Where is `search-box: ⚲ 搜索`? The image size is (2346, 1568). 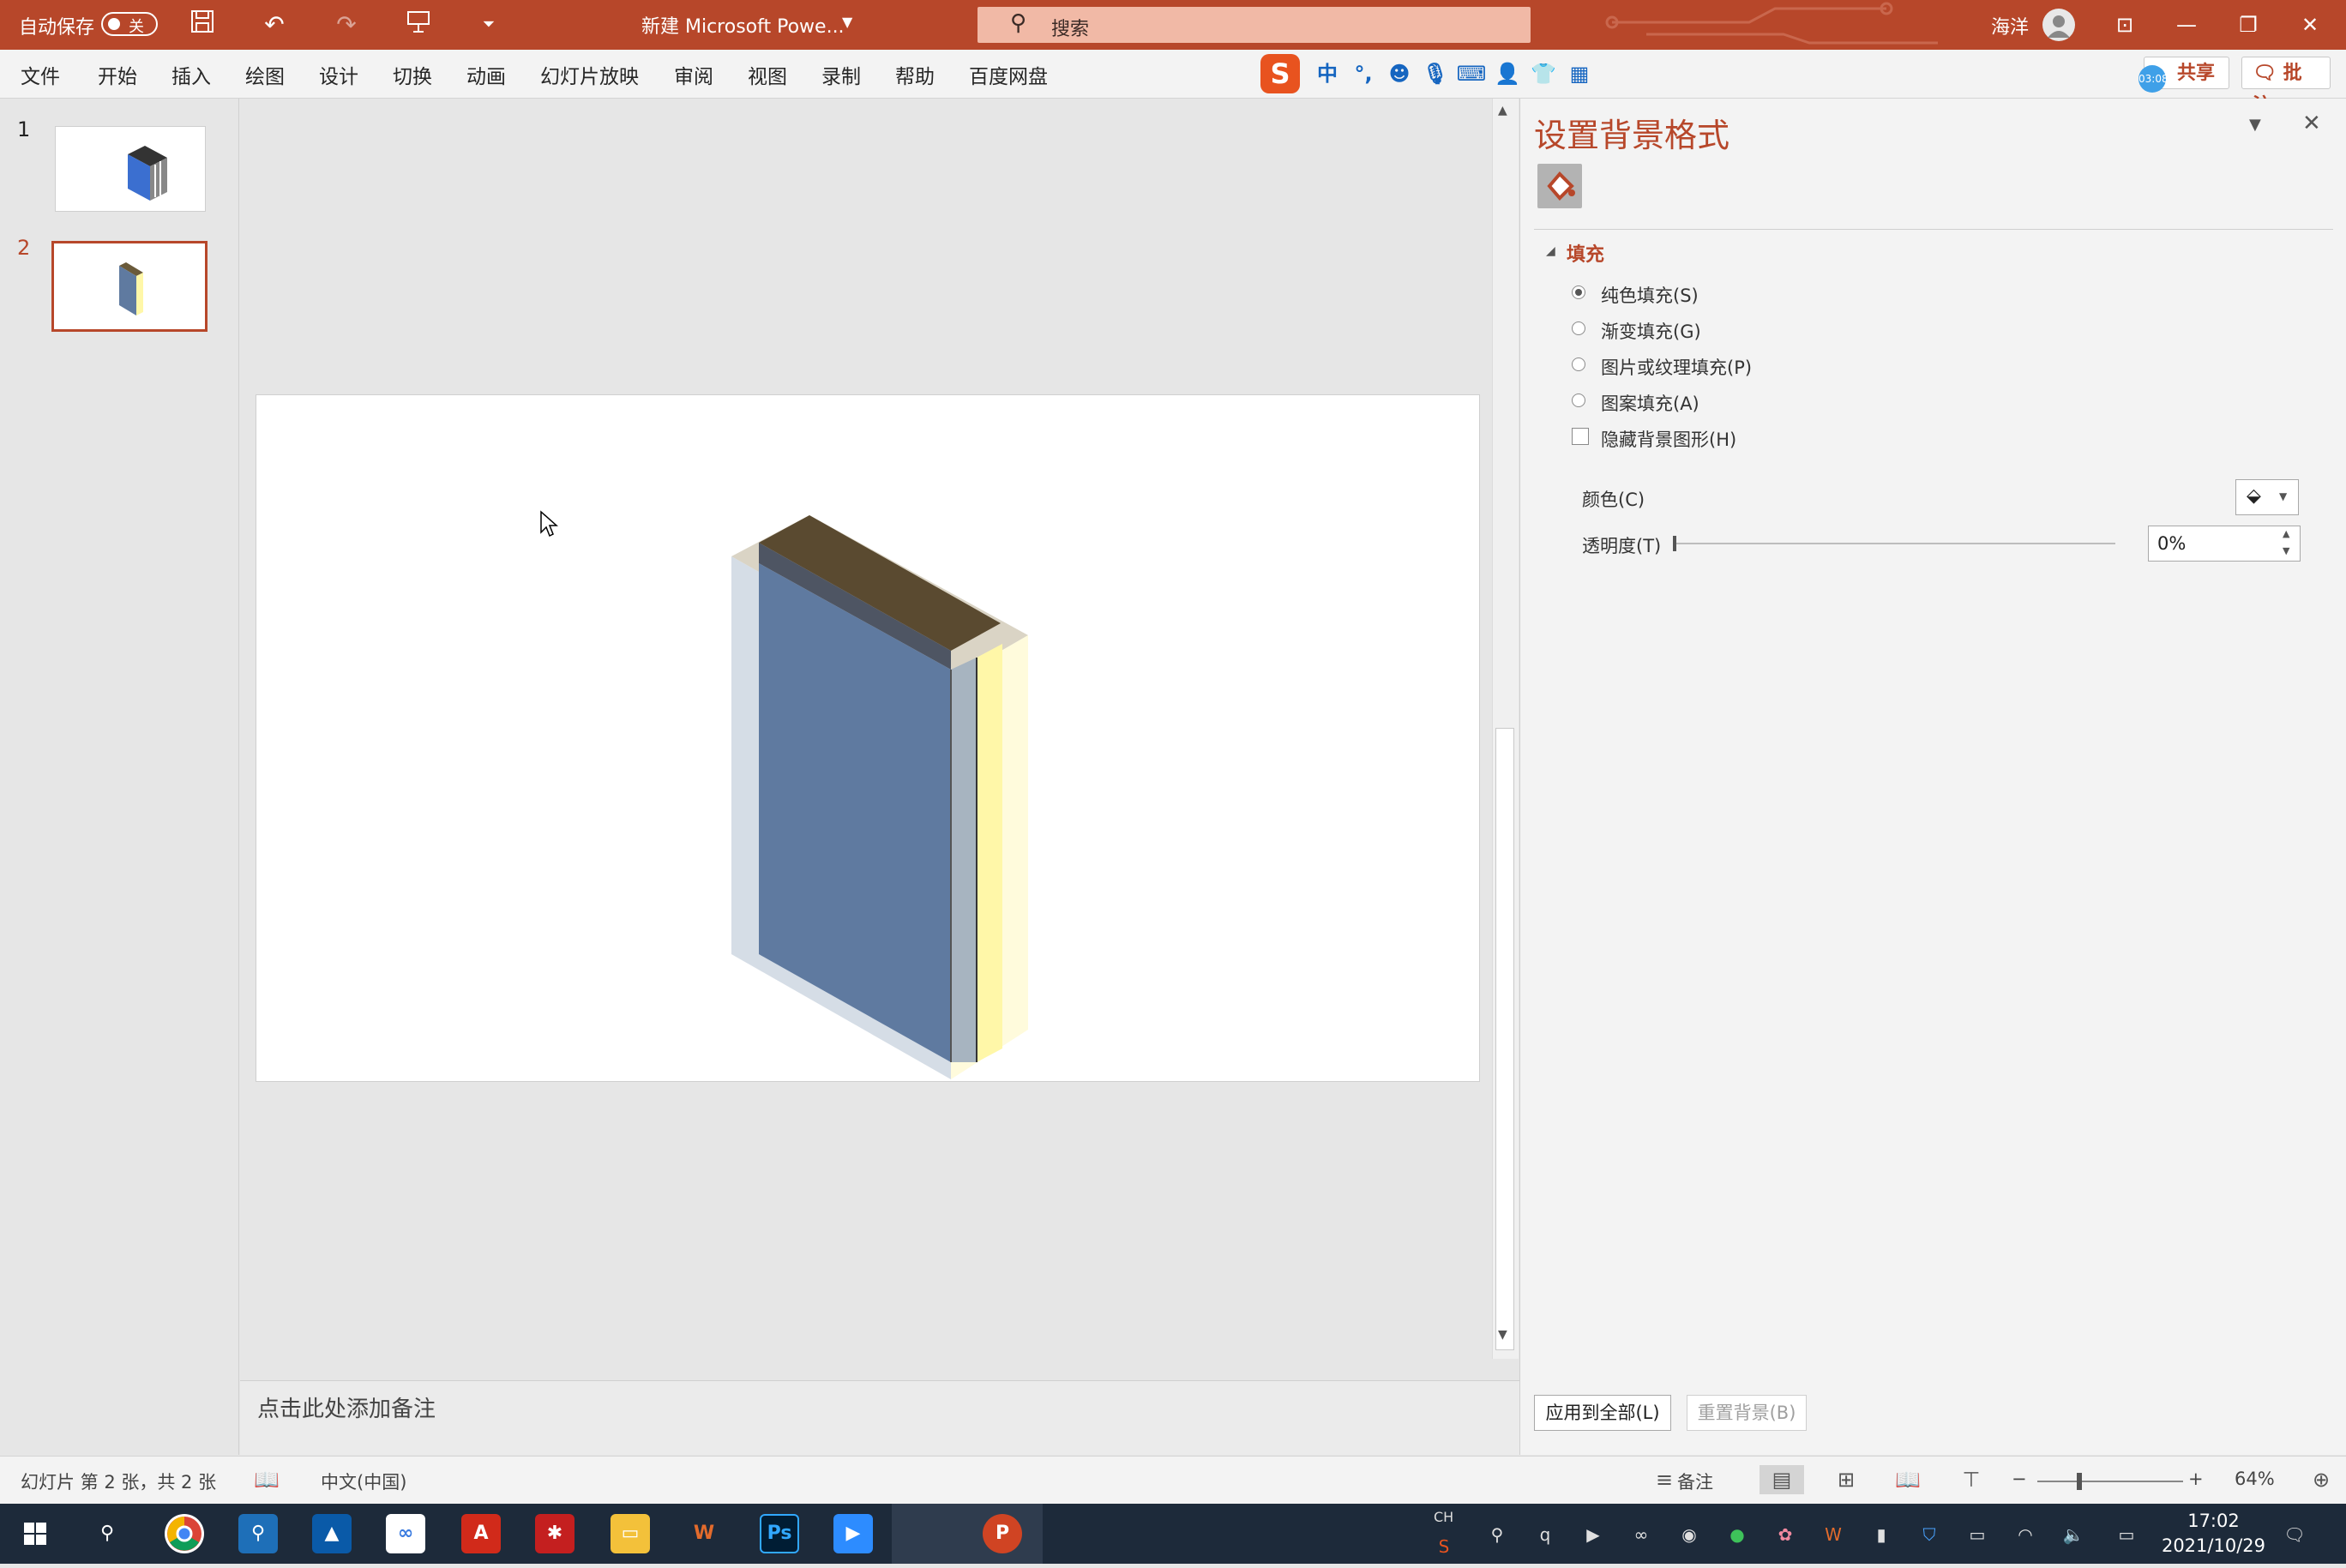
search-box: ⚲ 搜索 is located at coordinates (1254, 25).